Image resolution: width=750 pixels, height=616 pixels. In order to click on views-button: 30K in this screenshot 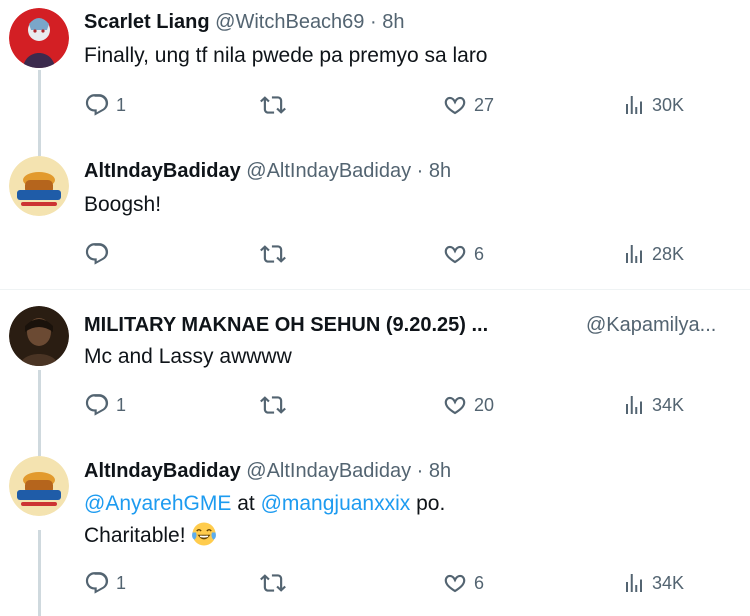, I will do `click(653, 105)`.